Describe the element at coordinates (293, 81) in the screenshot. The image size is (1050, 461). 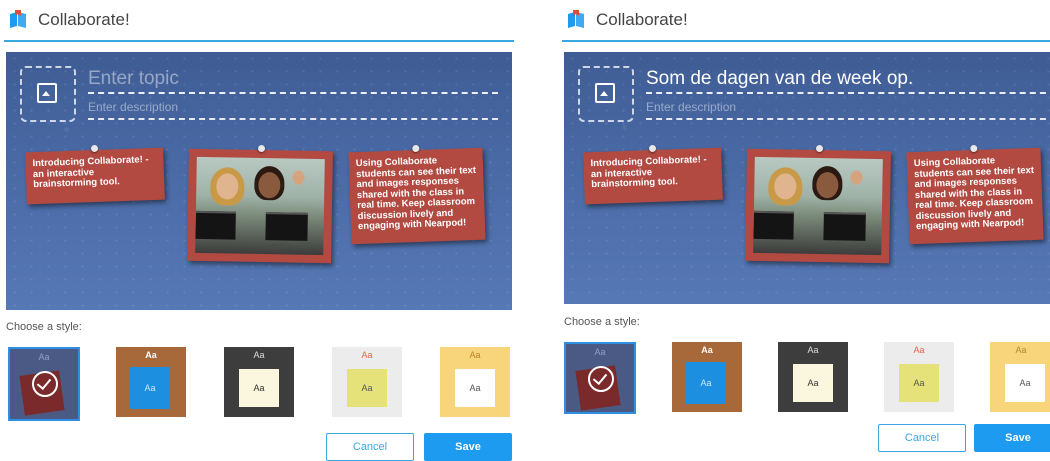
I see `topic-input: Enter topic` at that location.